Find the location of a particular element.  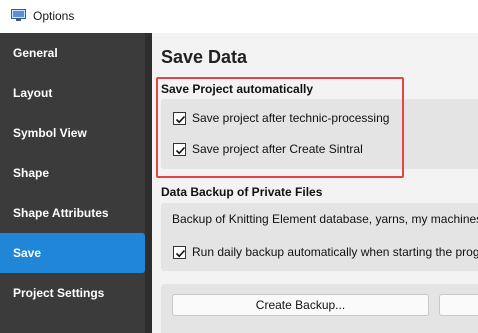

window-title: Options is located at coordinates (54, 16).